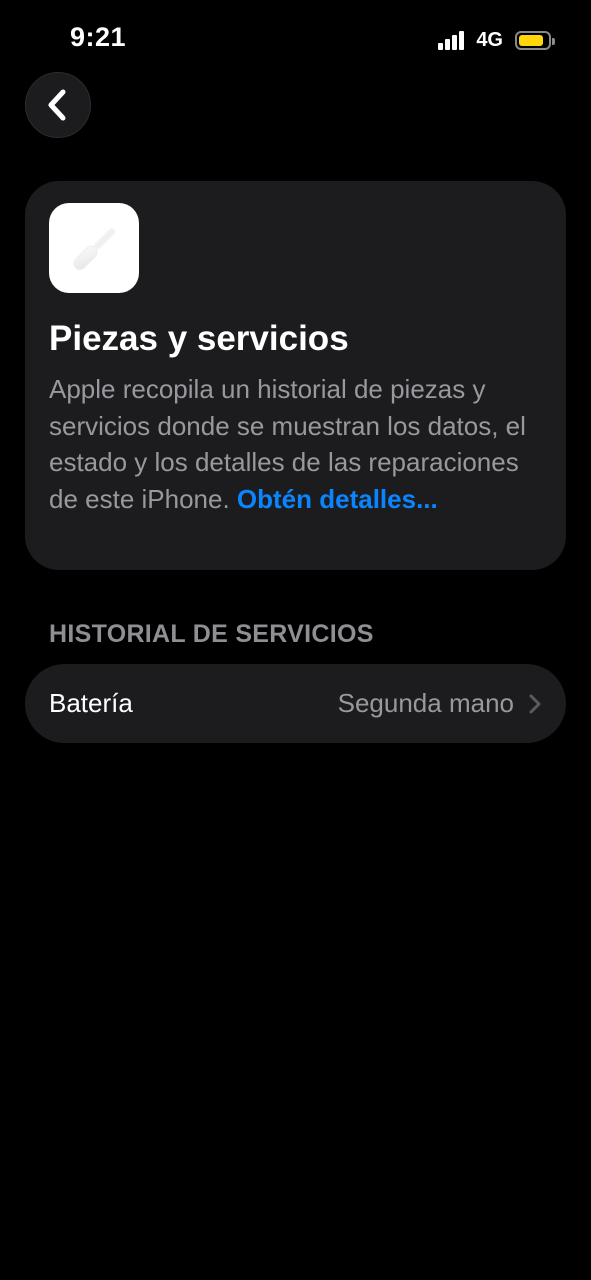 Image resolution: width=591 pixels, height=1280 pixels. What do you see at coordinates (295, 703) in the screenshot?
I see `list-item-battery: Batería Segunda mano` at bounding box center [295, 703].